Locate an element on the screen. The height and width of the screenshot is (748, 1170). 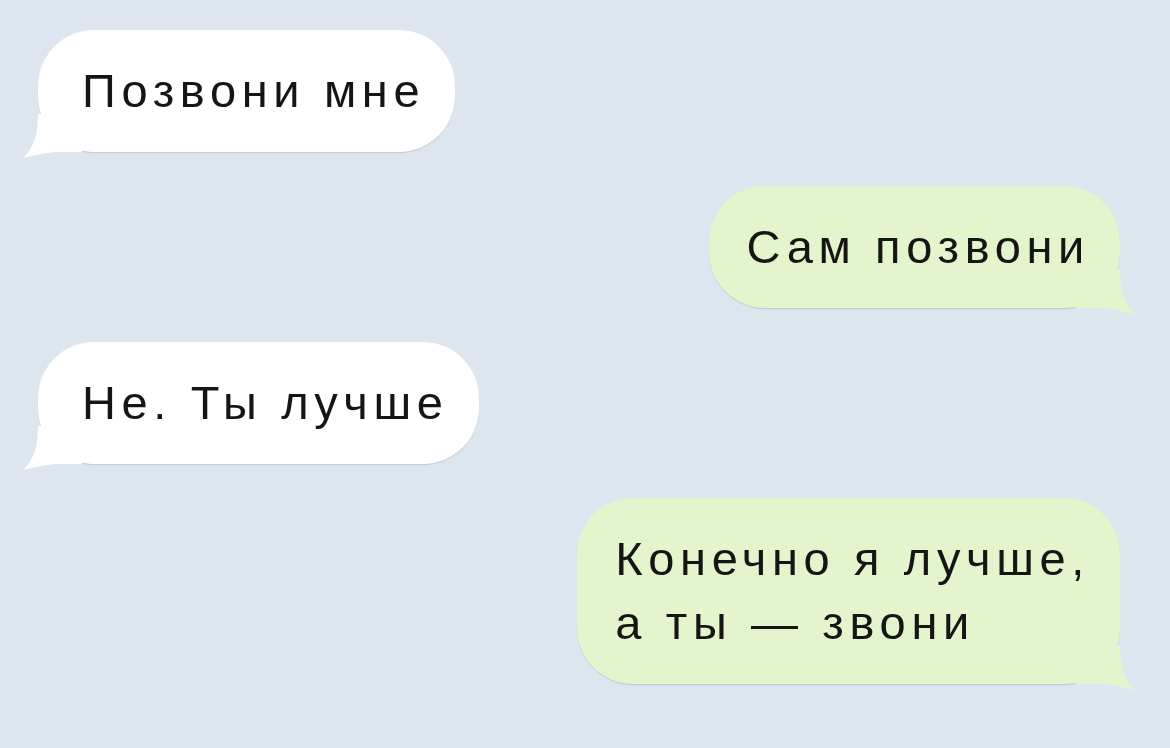
message-bubble: Позвони мне is located at coordinates (247, 91).